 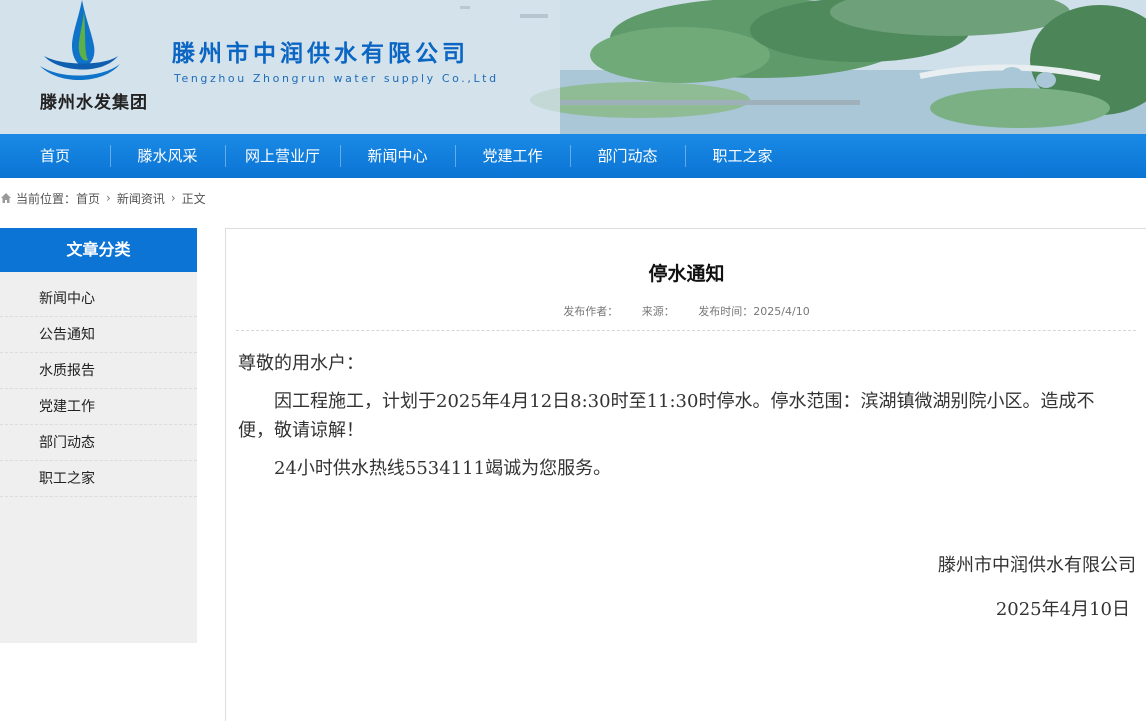 What do you see at coordinates (443, 468) in the screenshot?
I see `article-paragraph: 24小时供水热线5534111竭诚为您服务。` at bounding box center [443, 468].